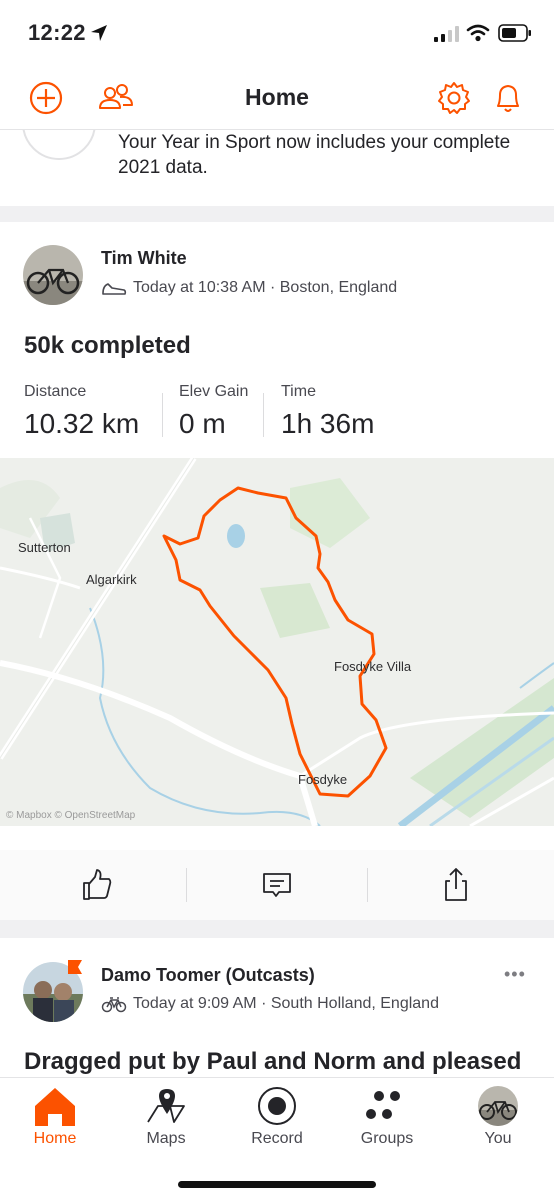 The image size is (554, 1200). I want to click on status-time: 12:22, so click(57, 32).